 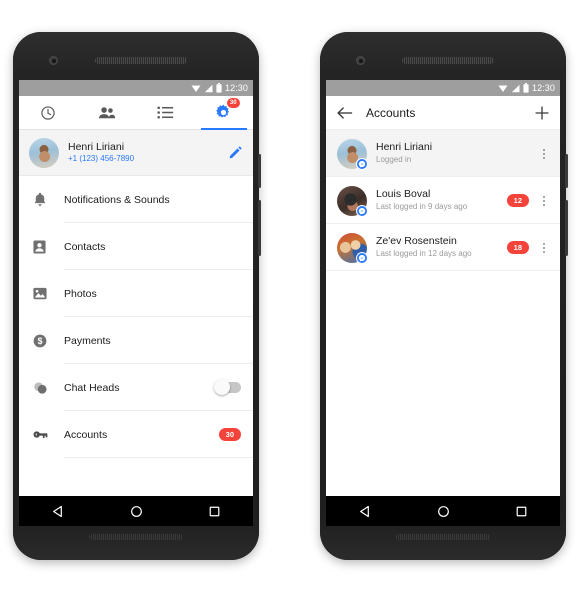 I want to click on settings-row-notifications: Notifications & Sounds, so click(x=136, y=199).